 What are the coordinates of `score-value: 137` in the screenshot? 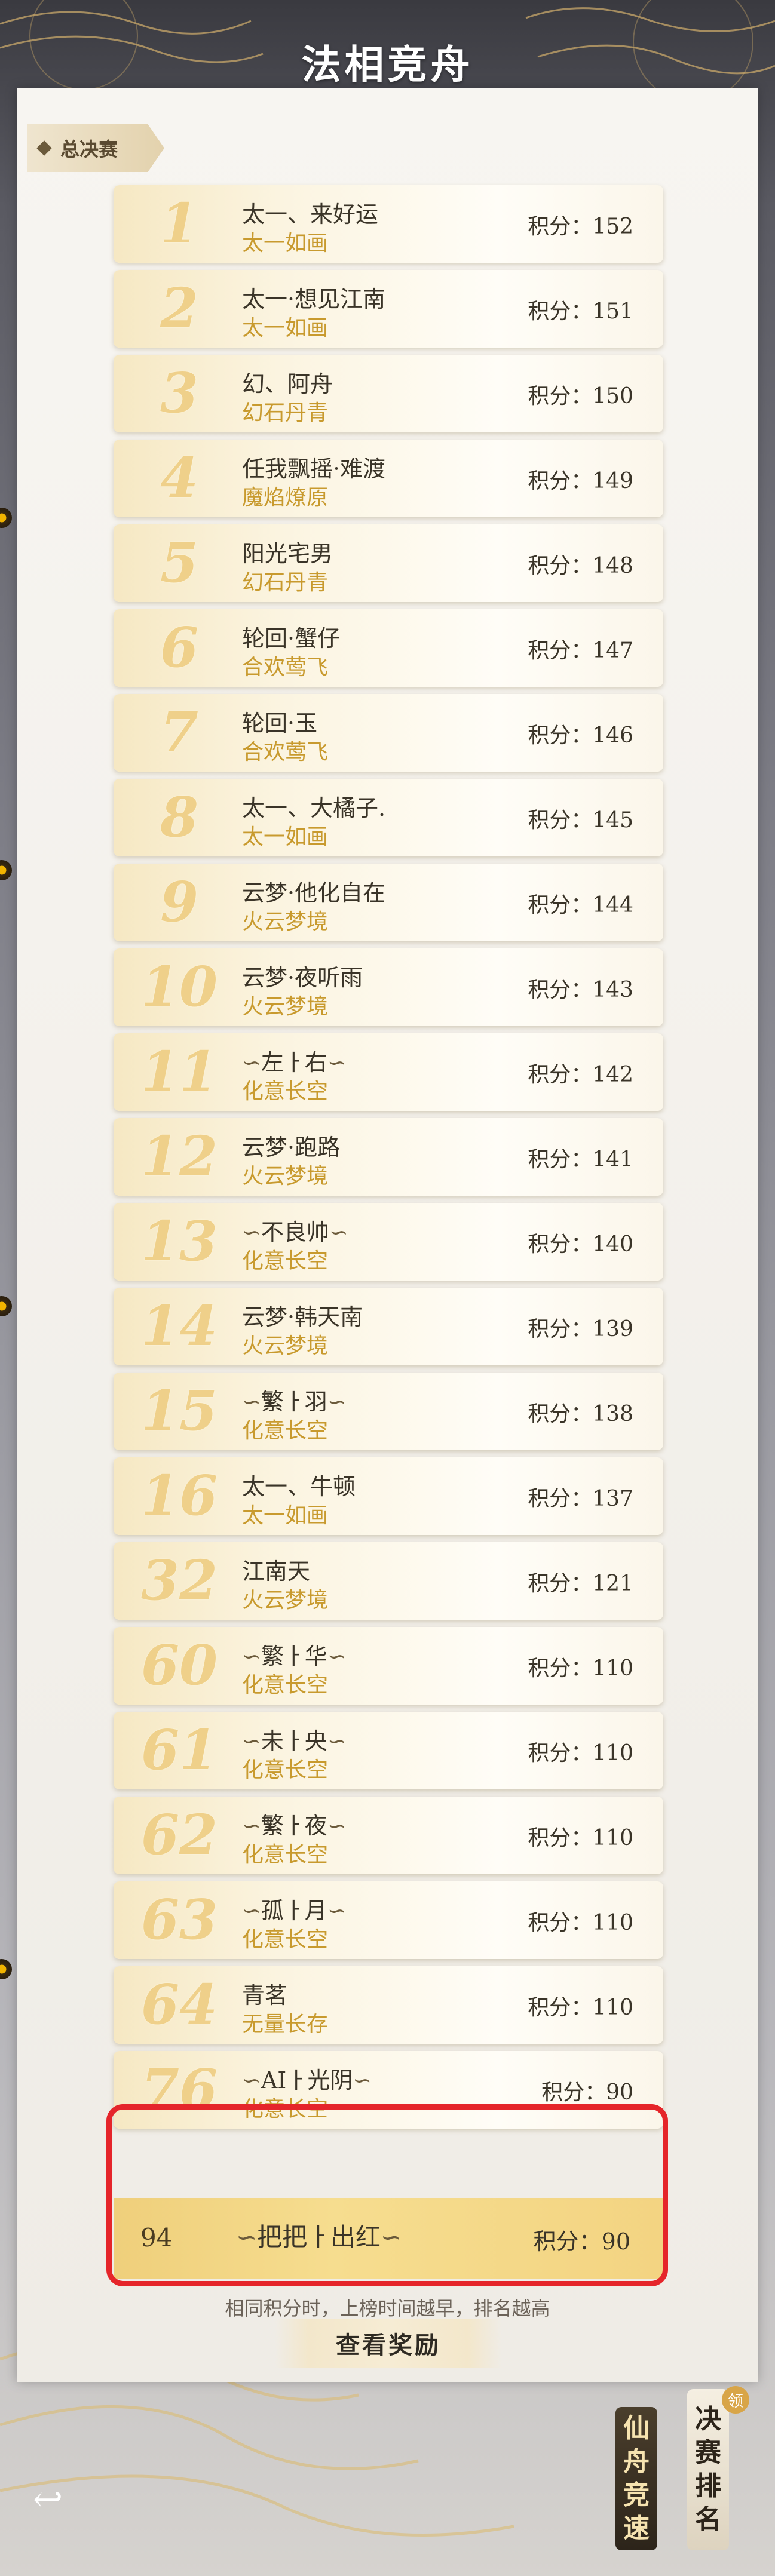 It's located at (612, 1499).